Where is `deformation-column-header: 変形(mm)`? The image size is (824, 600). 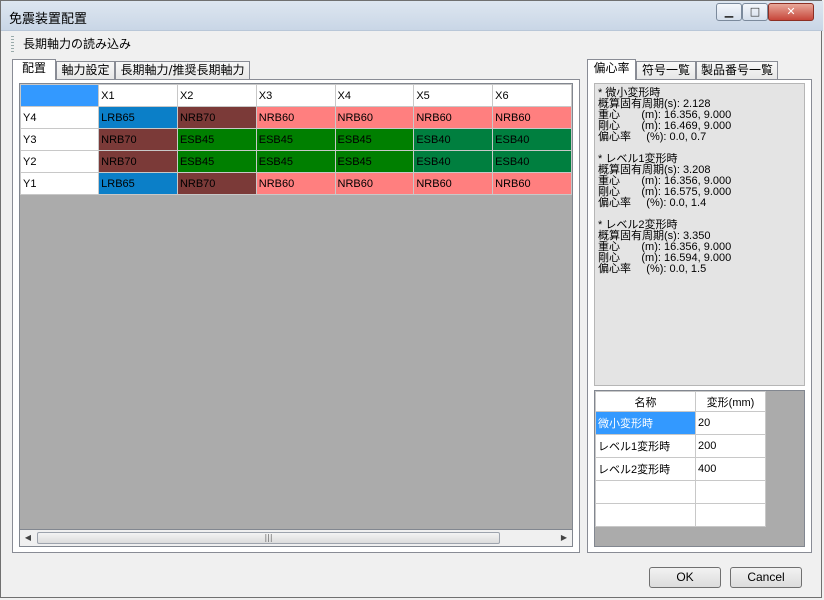 deformation-column-header: 変形(mm) is located at coordinates (730, 401).